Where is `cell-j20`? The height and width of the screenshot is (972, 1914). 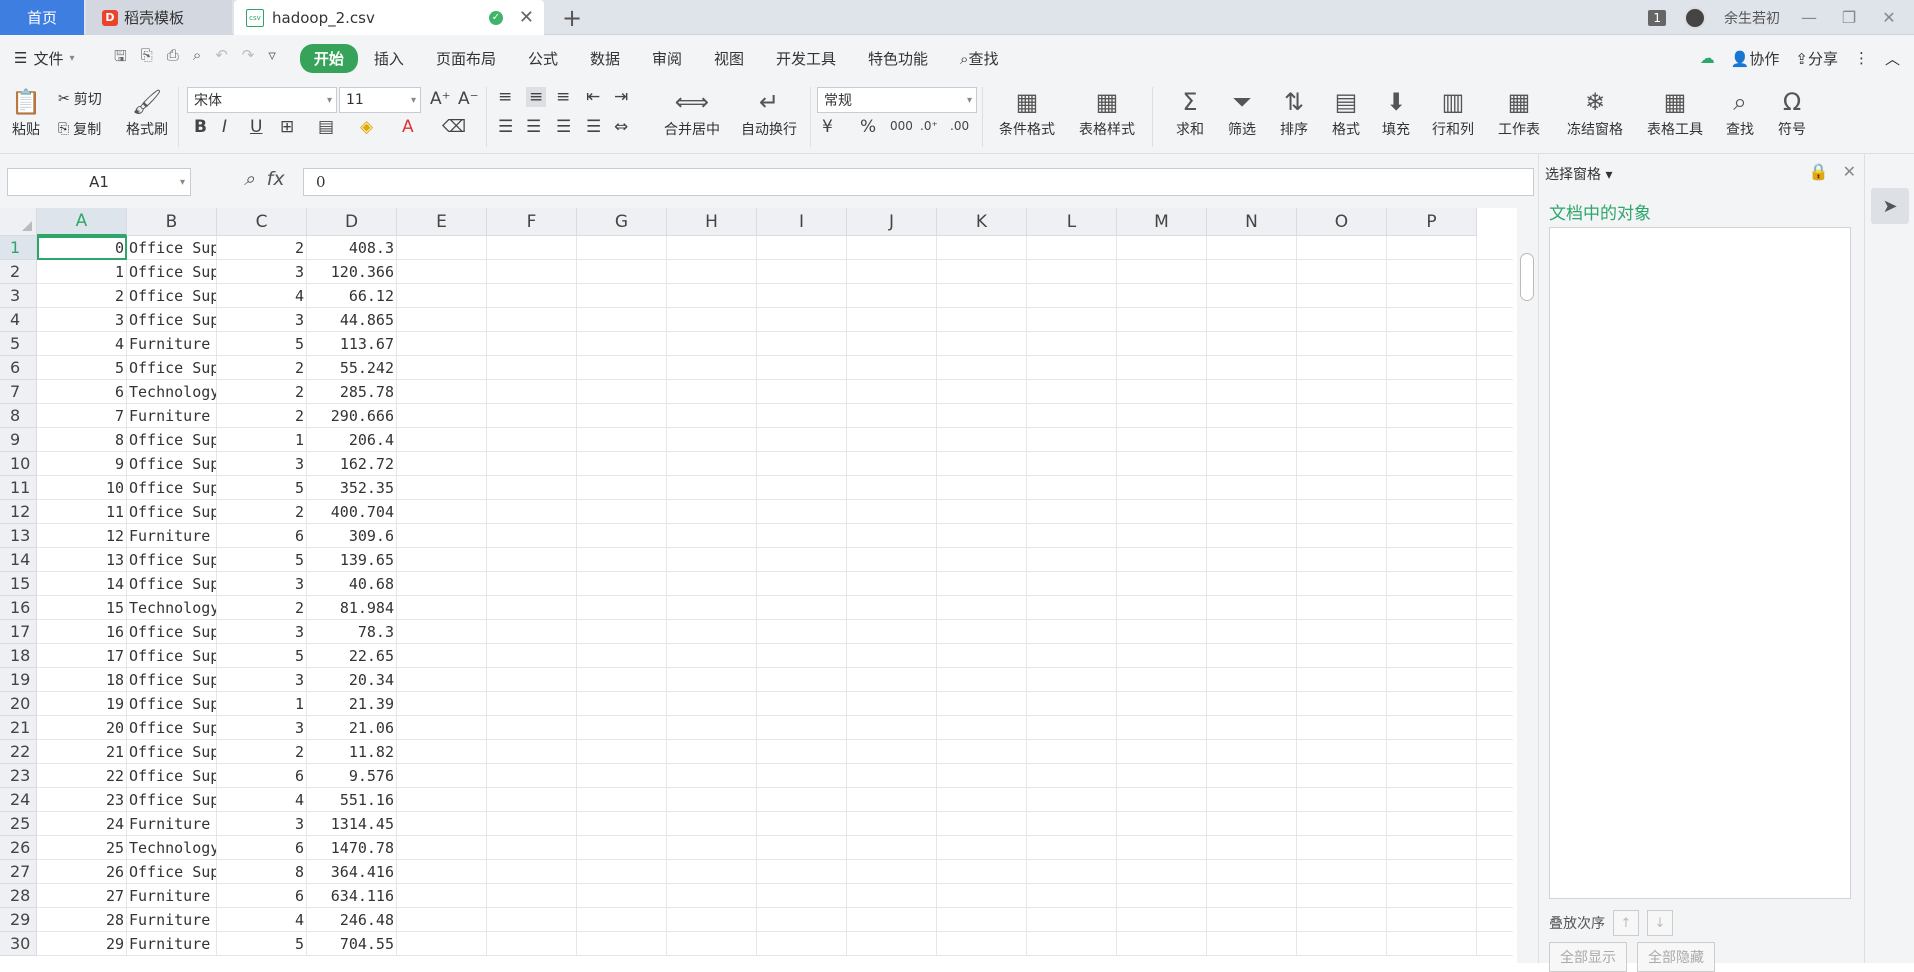
cell-j20 is located at coordinates (892, 704).